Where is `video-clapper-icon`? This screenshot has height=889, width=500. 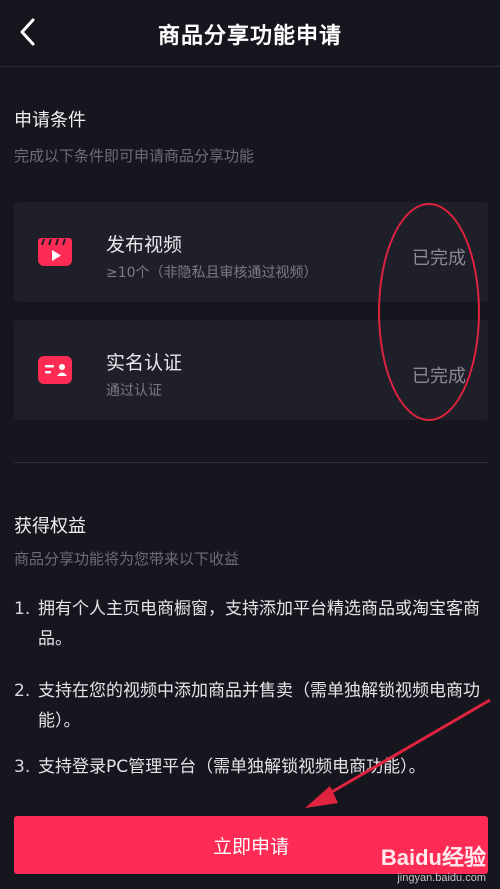
video-clapper-icon is located at coordinates (55, 252).